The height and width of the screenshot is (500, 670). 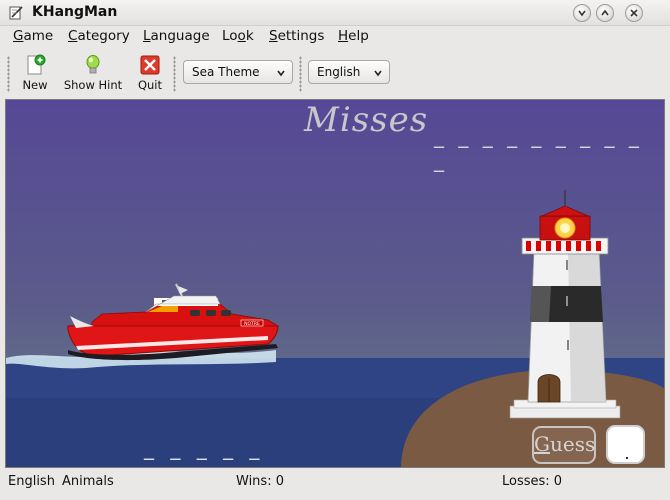 I want to click on menu-settings: Settings, so click(x=296, y=36).